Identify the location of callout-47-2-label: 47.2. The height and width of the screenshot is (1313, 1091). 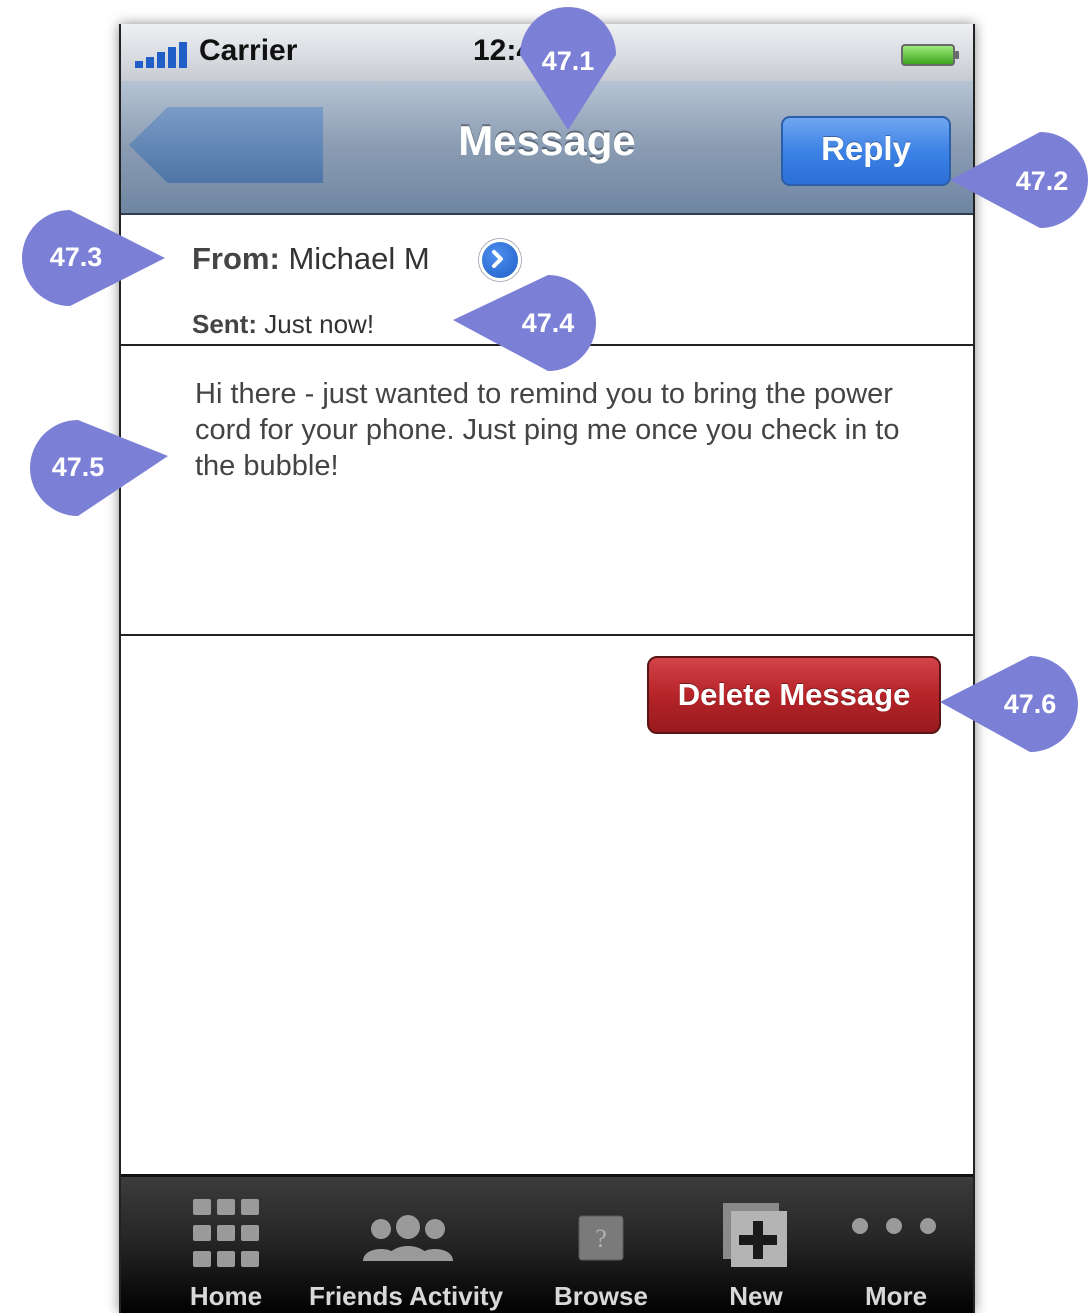
(1042, 181).